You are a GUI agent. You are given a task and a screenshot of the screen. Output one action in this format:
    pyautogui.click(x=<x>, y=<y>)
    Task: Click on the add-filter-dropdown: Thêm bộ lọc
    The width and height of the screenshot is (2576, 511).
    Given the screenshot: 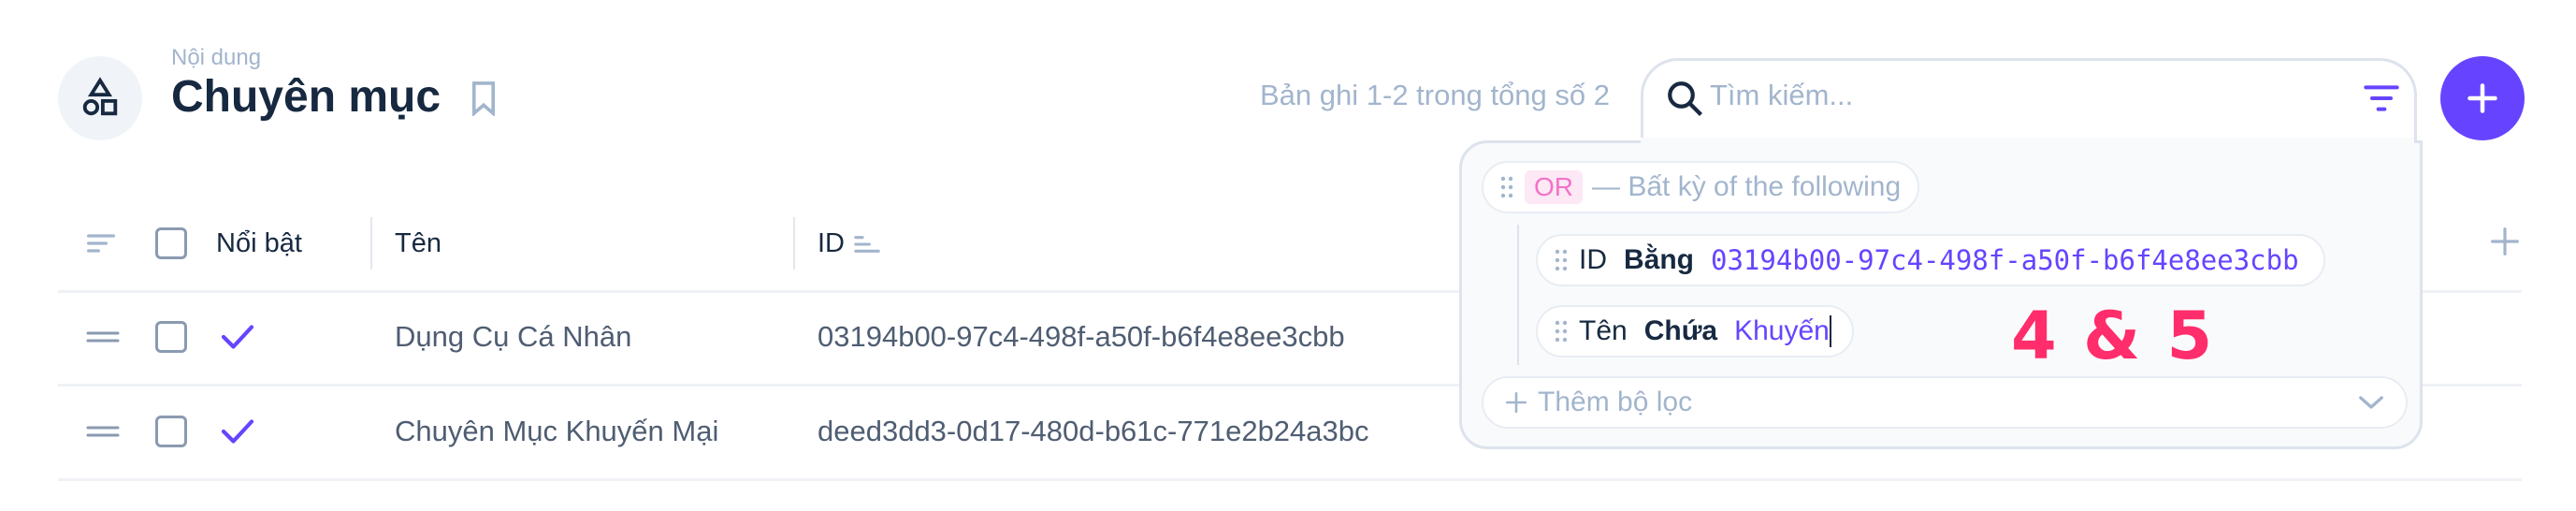 What is the action you would take?
    pyautogui.click(x=1945, y=402)
    